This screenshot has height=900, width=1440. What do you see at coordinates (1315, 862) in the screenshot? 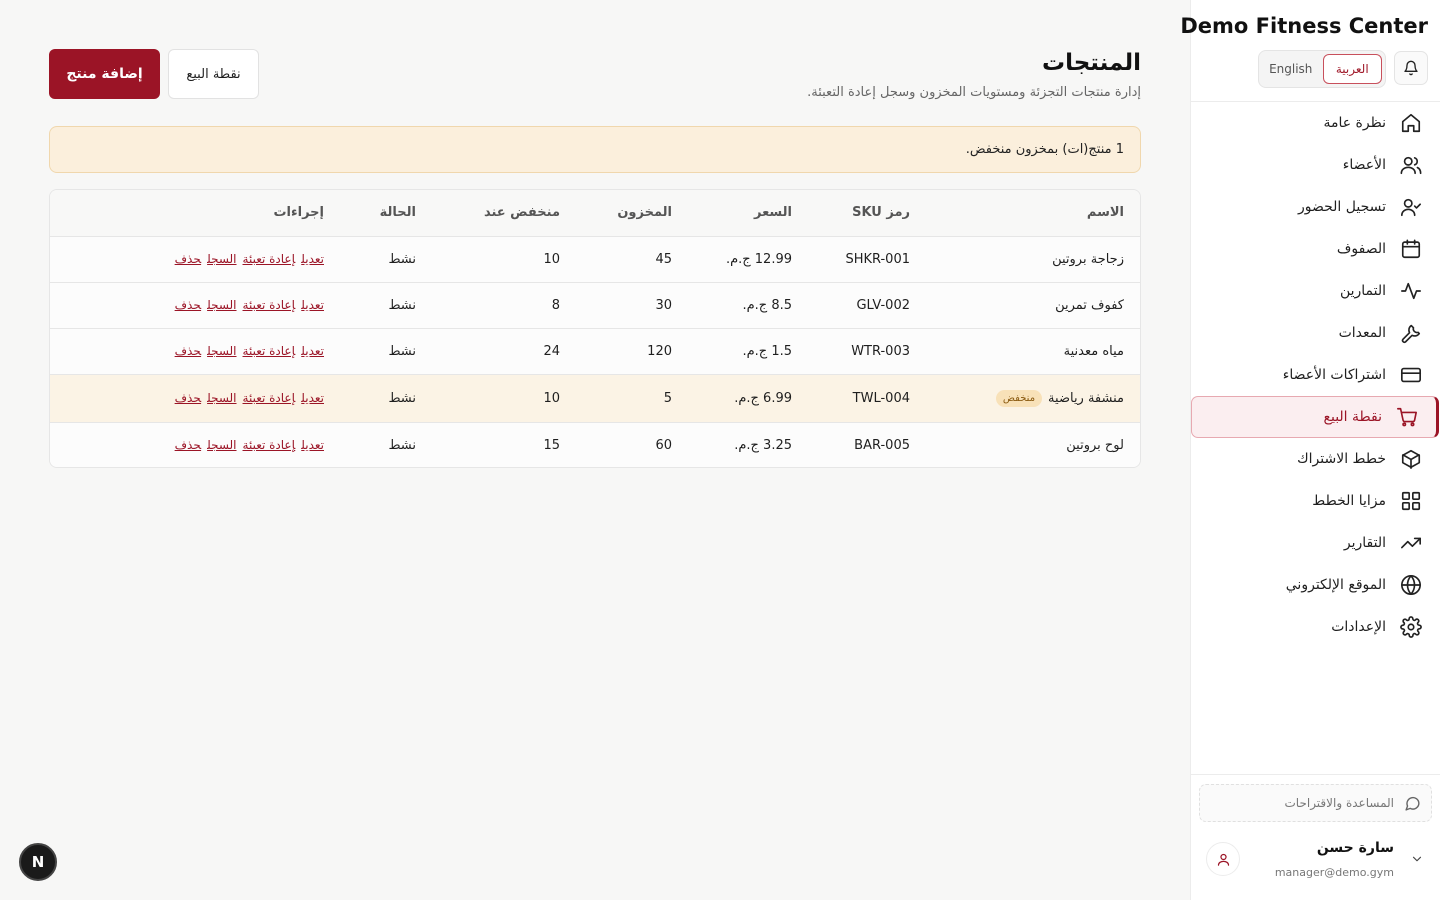
I see `user-menu: سارة حسن manager@demo.gym` at bounding box center [1315, 862].